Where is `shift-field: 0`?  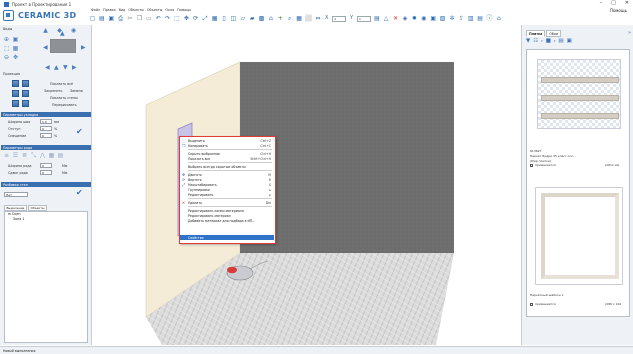 shift-field: 0 is located at coordinates (46, 135).